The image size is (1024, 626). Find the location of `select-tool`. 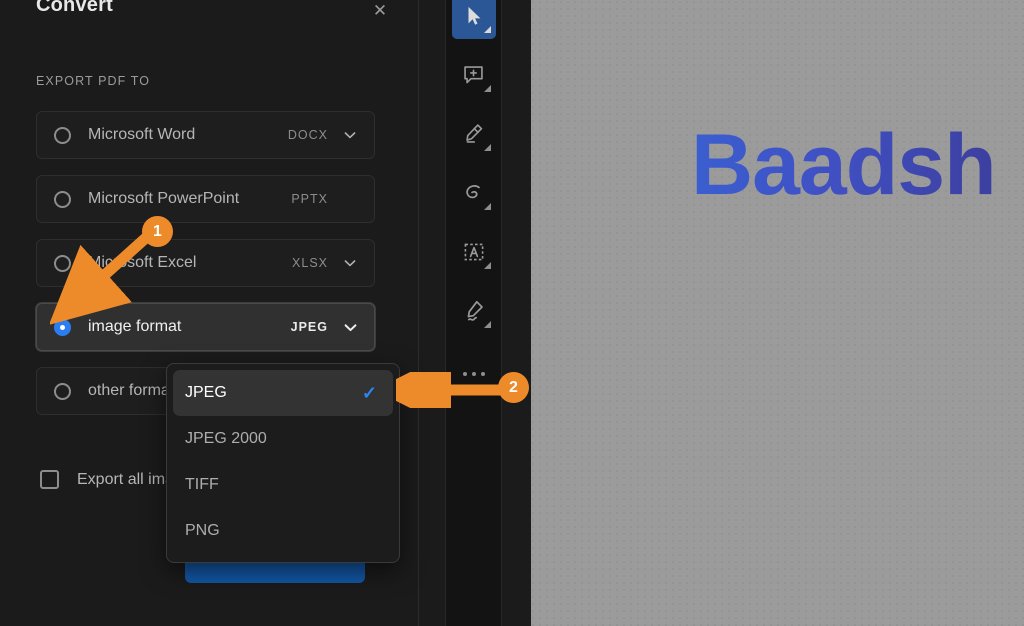

select-tool is located at coordinates (473, 19).